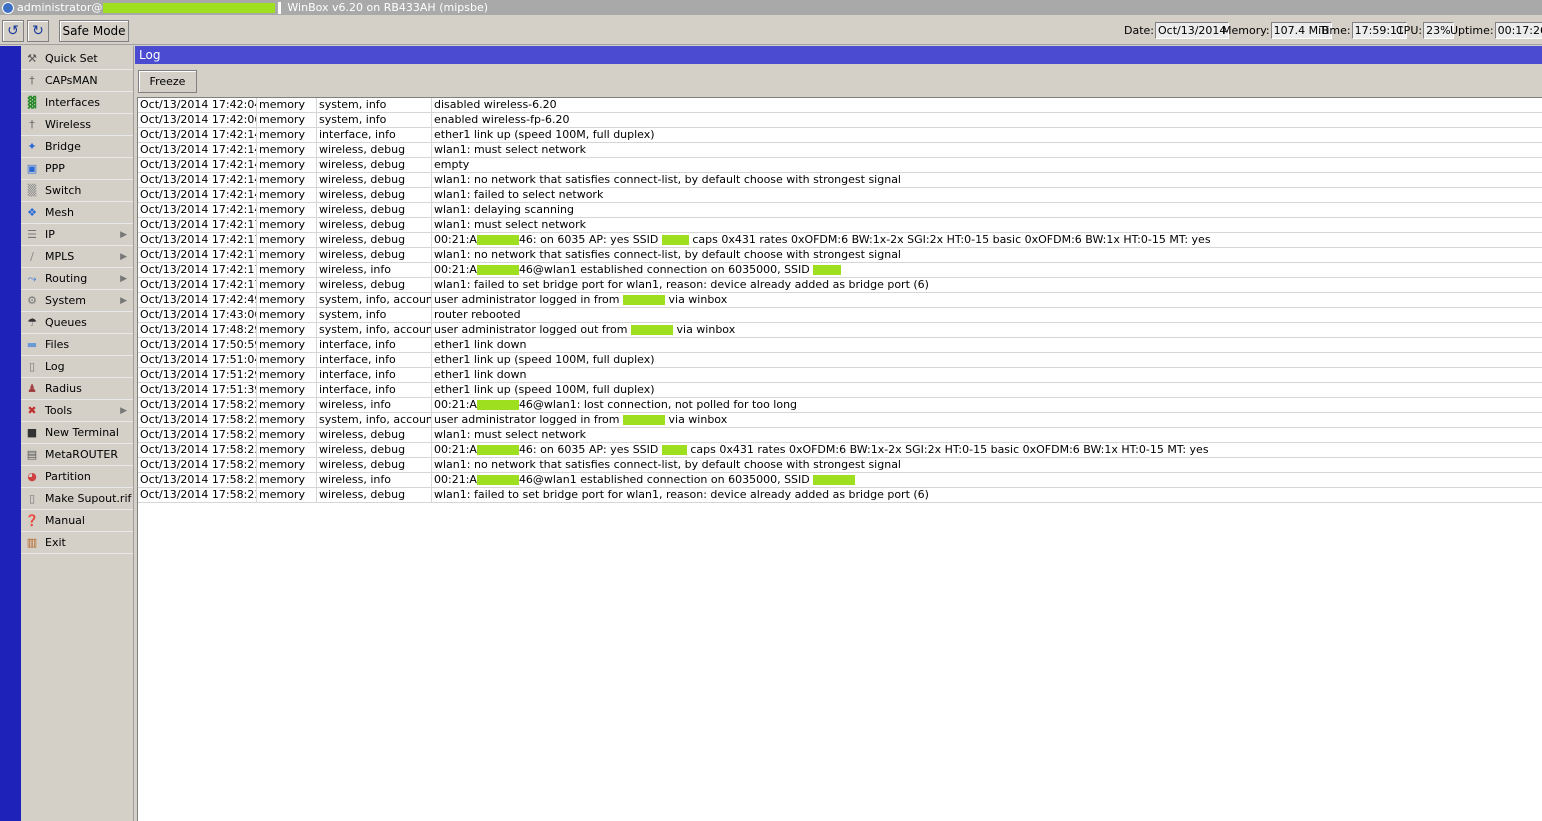  I want to click on log-message-text: 00:21:A, so click(455, 269).